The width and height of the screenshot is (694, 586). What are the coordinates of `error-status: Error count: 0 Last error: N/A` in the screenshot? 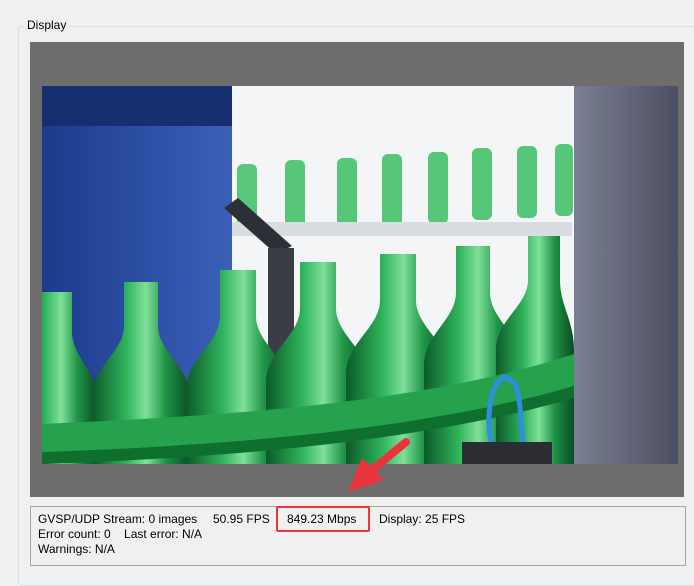 It's located at (120, 534).